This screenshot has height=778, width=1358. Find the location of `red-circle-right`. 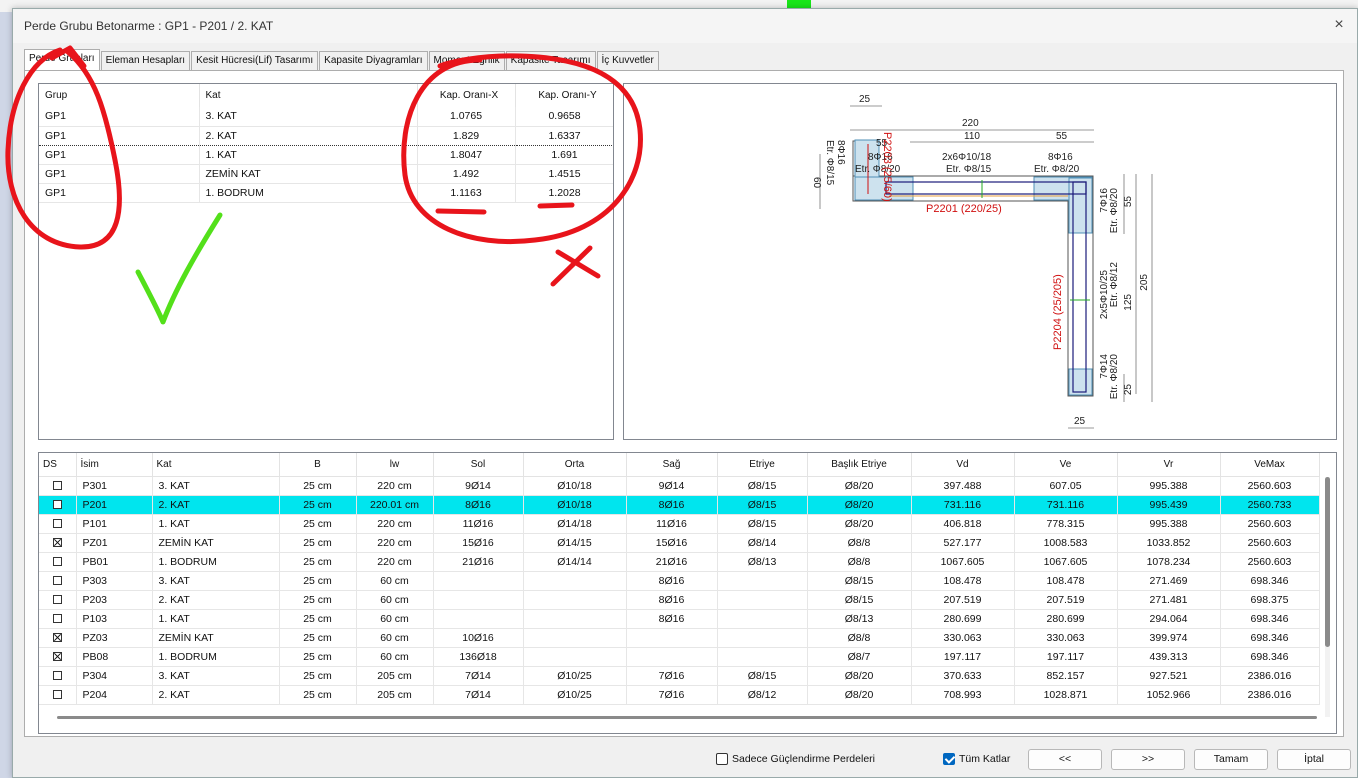

red-circle-right is located at coordinates (522, 149).